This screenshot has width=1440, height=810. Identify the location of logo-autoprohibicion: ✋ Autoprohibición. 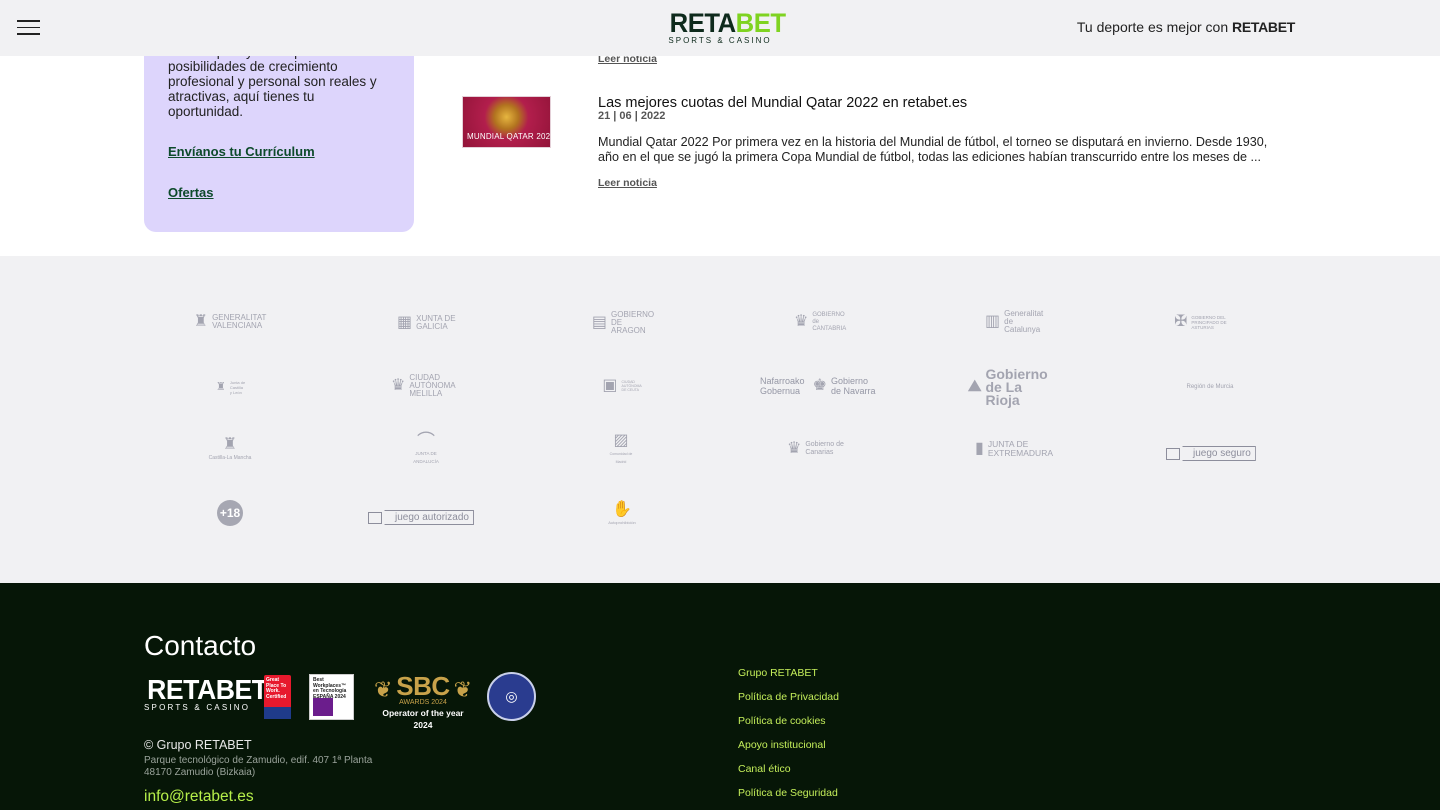
(622, 514).